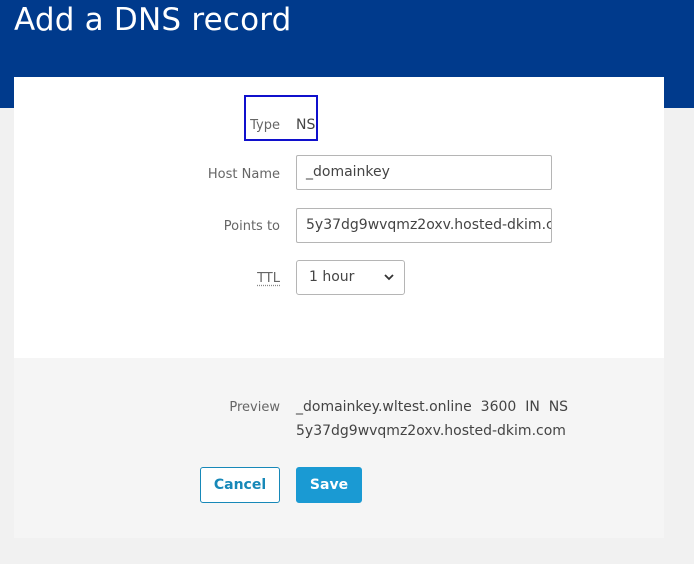 The width and height of the screenshot is (694, 564). What do you see at coordinates (329, 485) in the screenshot?
I see `save-button: Save` at bounding box center [329, 485].